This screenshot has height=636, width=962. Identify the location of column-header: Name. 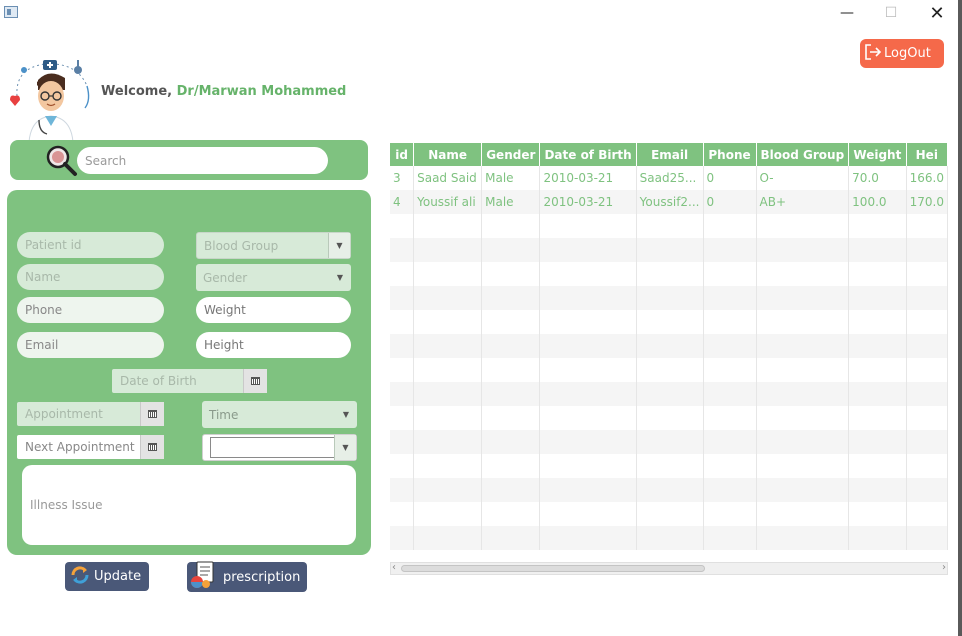
(448, 154).